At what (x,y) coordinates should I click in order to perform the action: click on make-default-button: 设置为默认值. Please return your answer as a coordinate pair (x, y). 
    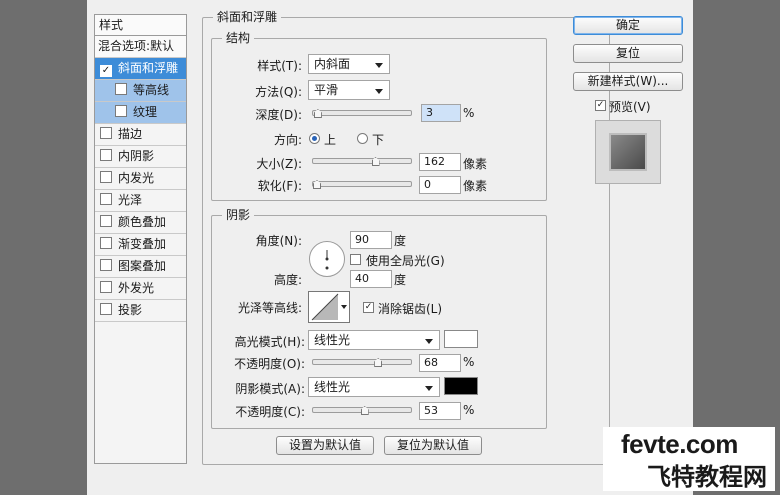
    Looking at the image, I should click on (325, 445).